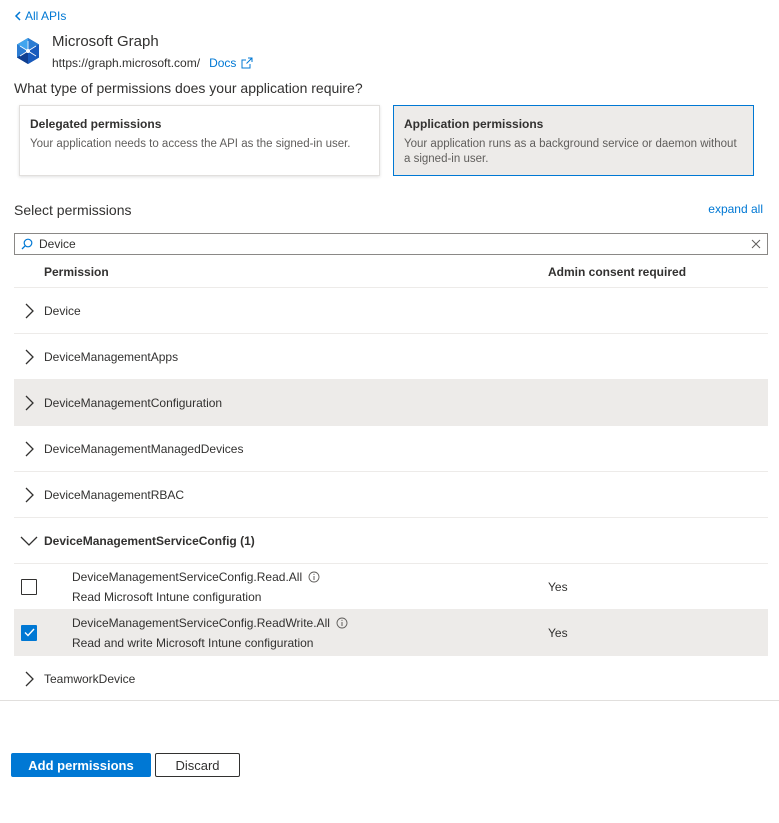 The width and height of the screenshot is (779, 823). I want to click on external-link-icon, so click(247, 63).